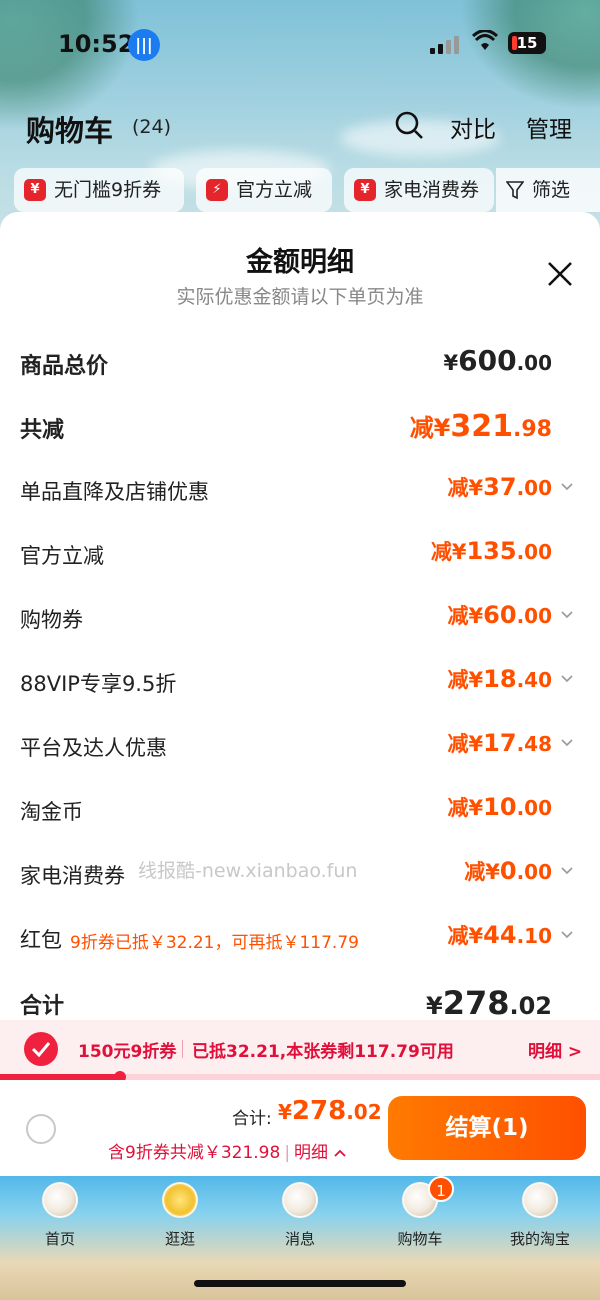  Describe the element at coordinates (98, 684) in the screenshot. I see `row-label: 88VIP专享9.5折` at that location.